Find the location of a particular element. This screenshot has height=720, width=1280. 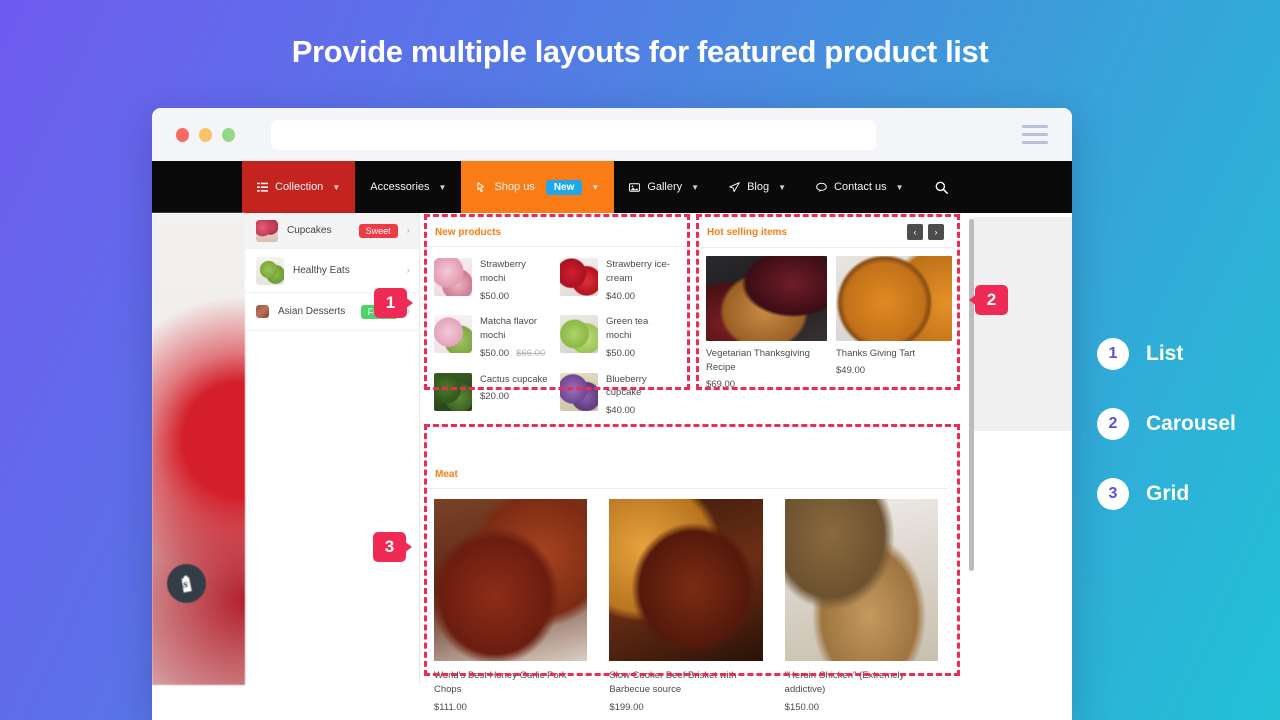

annotation-marker-1: 1 is located at coordinates (393, 303).